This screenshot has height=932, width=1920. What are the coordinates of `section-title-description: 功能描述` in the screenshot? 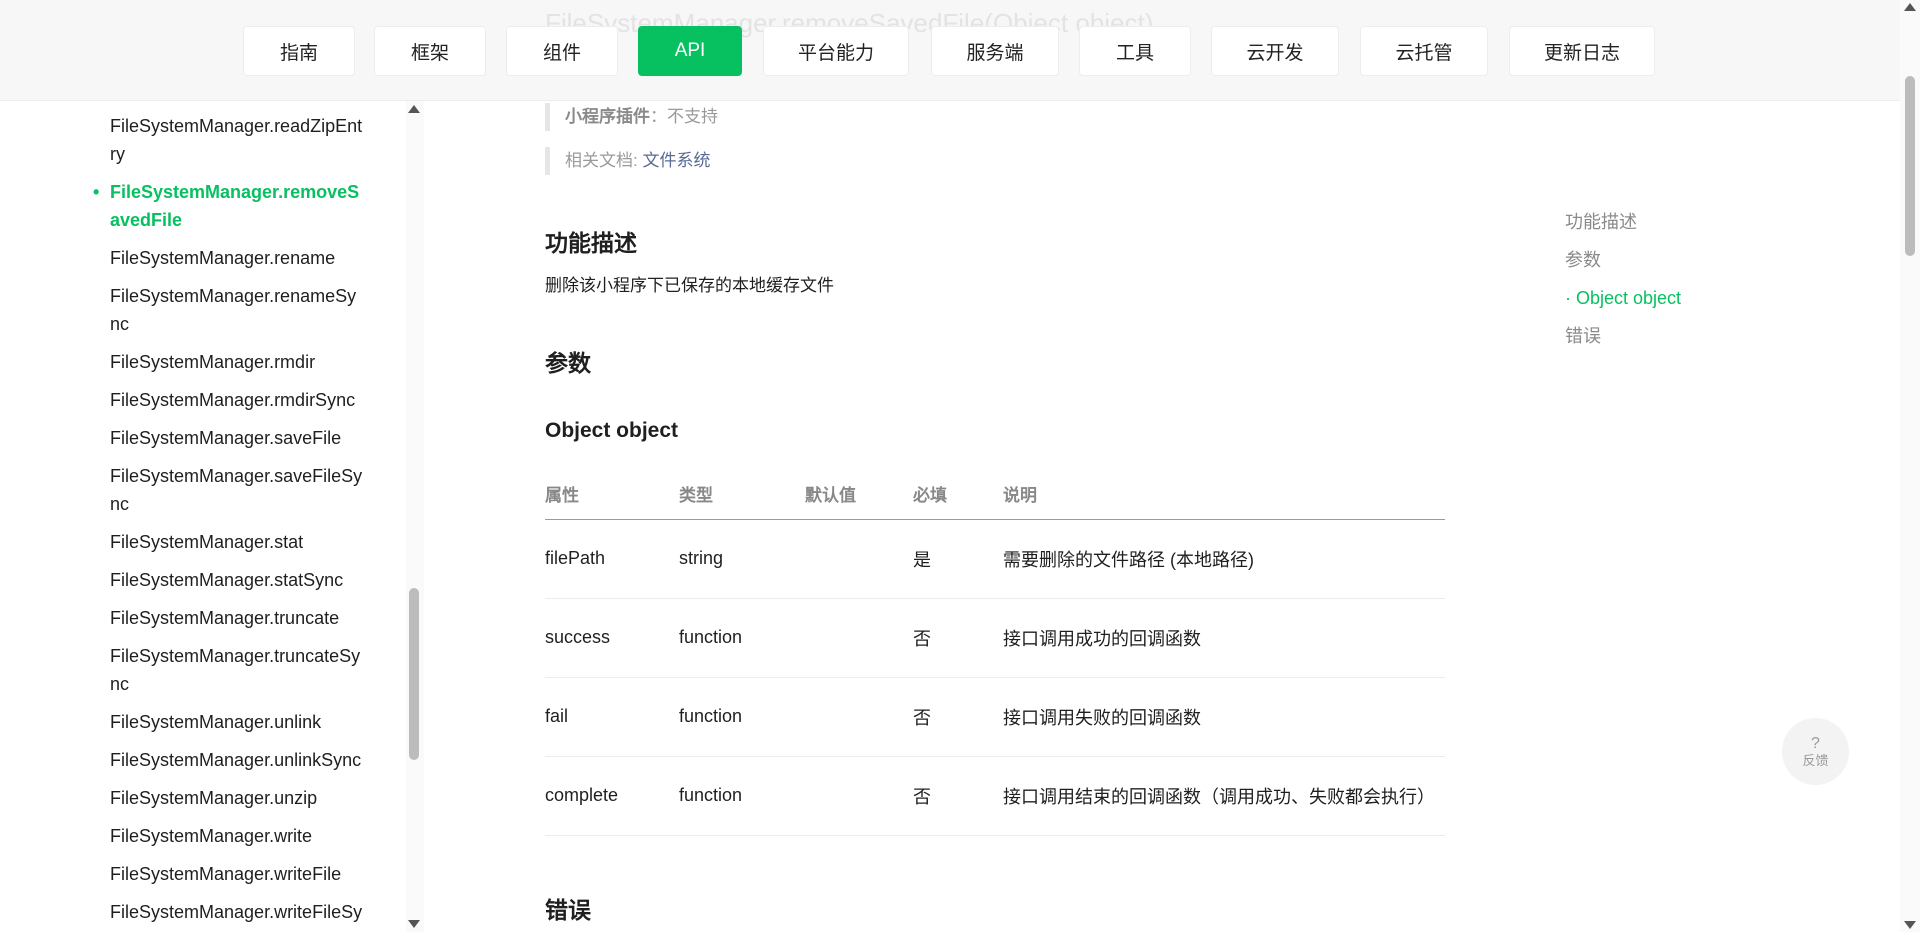 It's located at (591, 243).